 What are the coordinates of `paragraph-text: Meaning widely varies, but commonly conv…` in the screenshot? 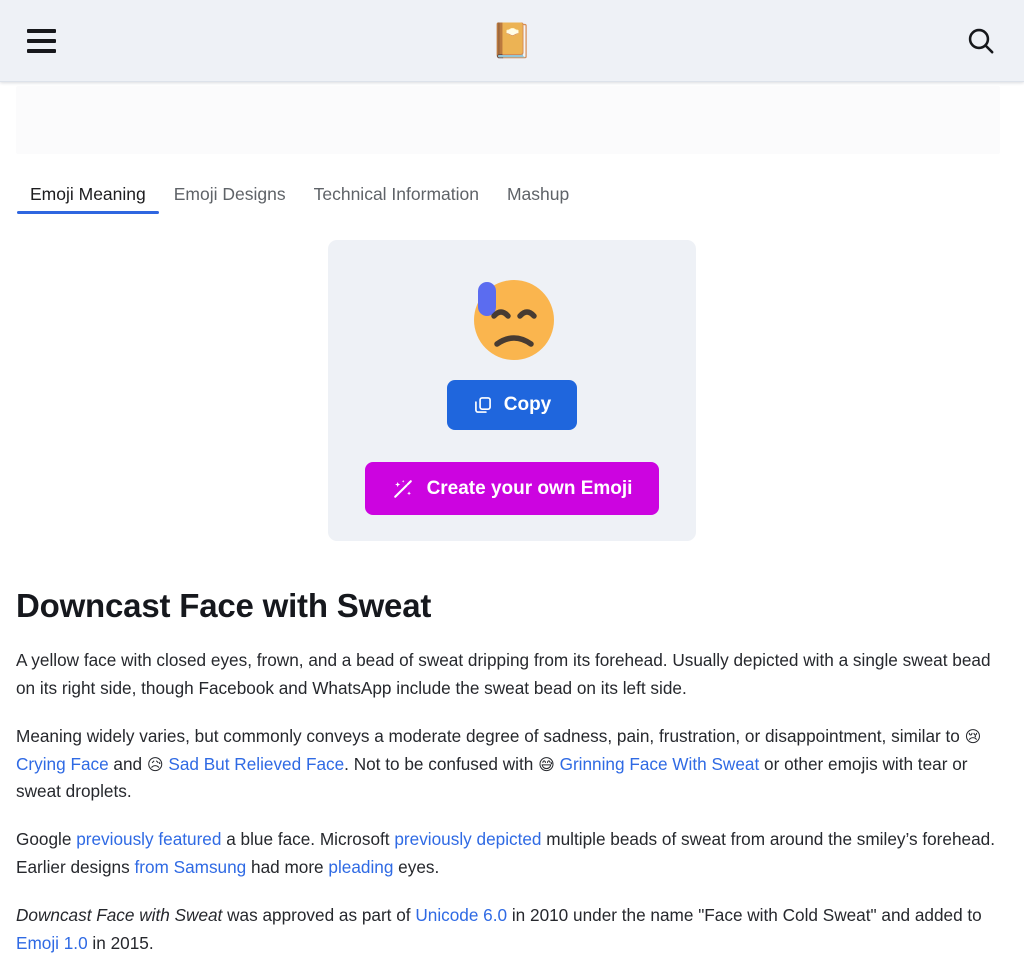 It's located at (490, 735).